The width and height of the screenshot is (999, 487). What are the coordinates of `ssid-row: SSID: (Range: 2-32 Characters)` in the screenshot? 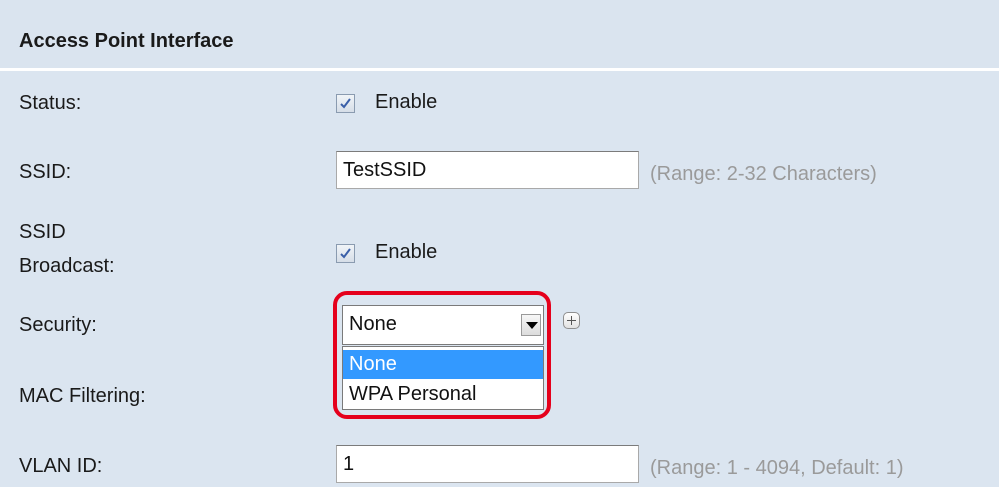 It's located at (499, 170).